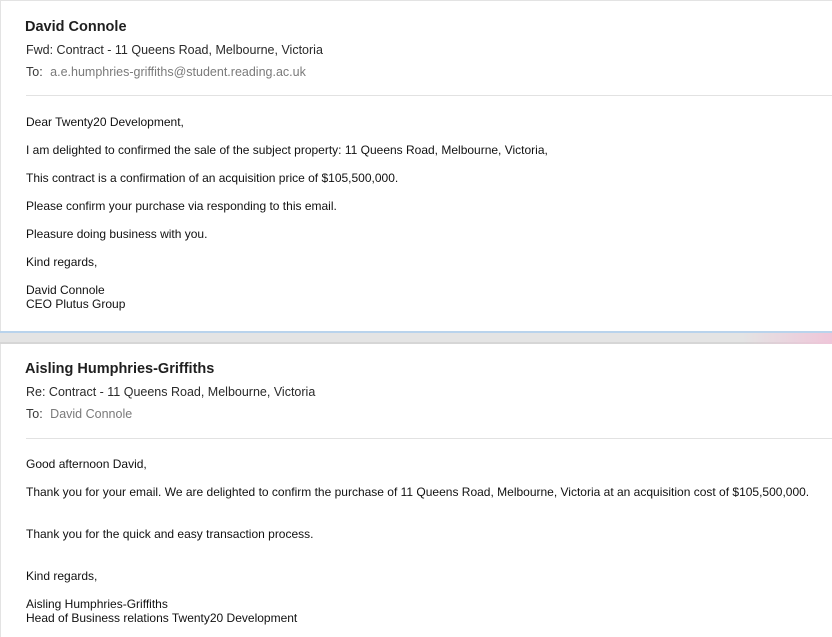  I want to click on email-greeting: Good afternoon David,, so click(86, 464).